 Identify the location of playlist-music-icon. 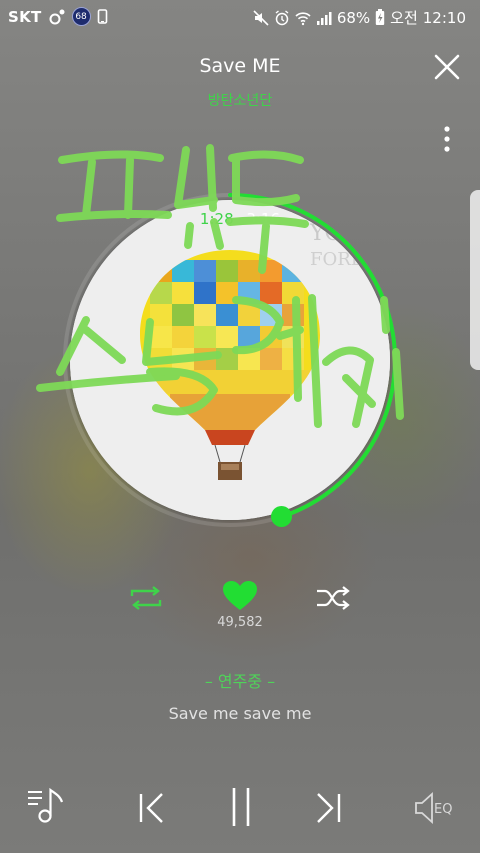
(46, 805).